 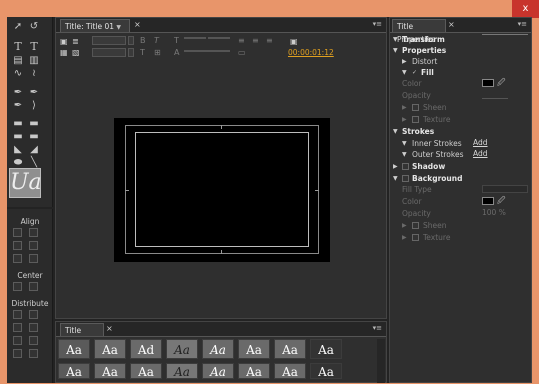 What do you see at coordinates (33, 353) in the screenshot?
I see `distribute-space-v-icon` at bounding box center [33, 353].